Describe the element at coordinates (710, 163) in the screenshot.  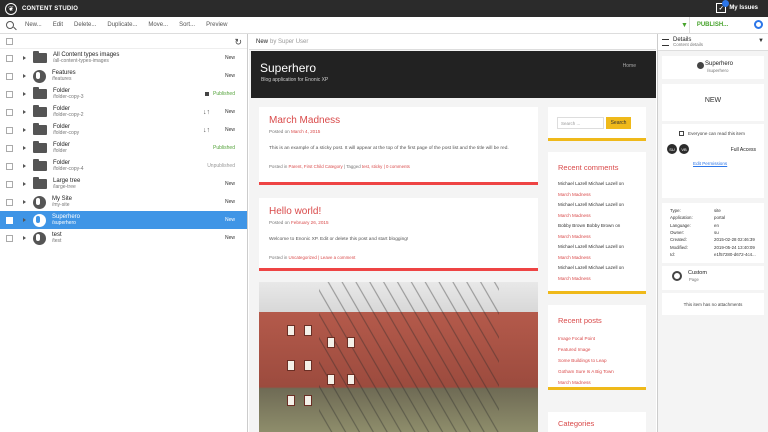
I see `edit-permissions-link: Edit Permissions` at that location.